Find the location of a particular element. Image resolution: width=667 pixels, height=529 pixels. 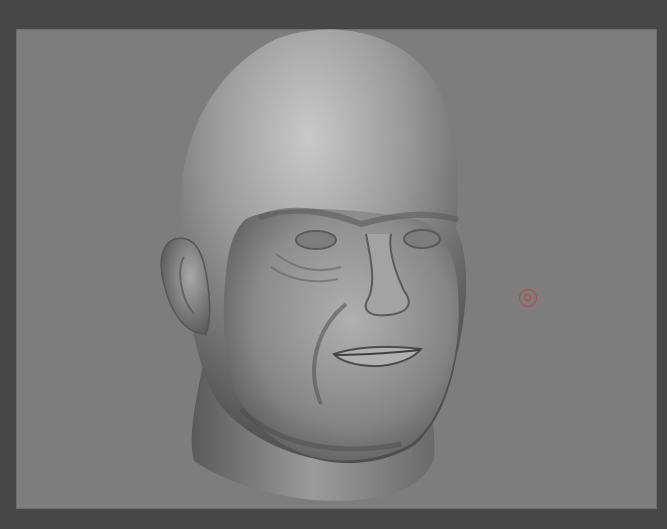

brush-cursor-center is located at coordinates (527, 297).